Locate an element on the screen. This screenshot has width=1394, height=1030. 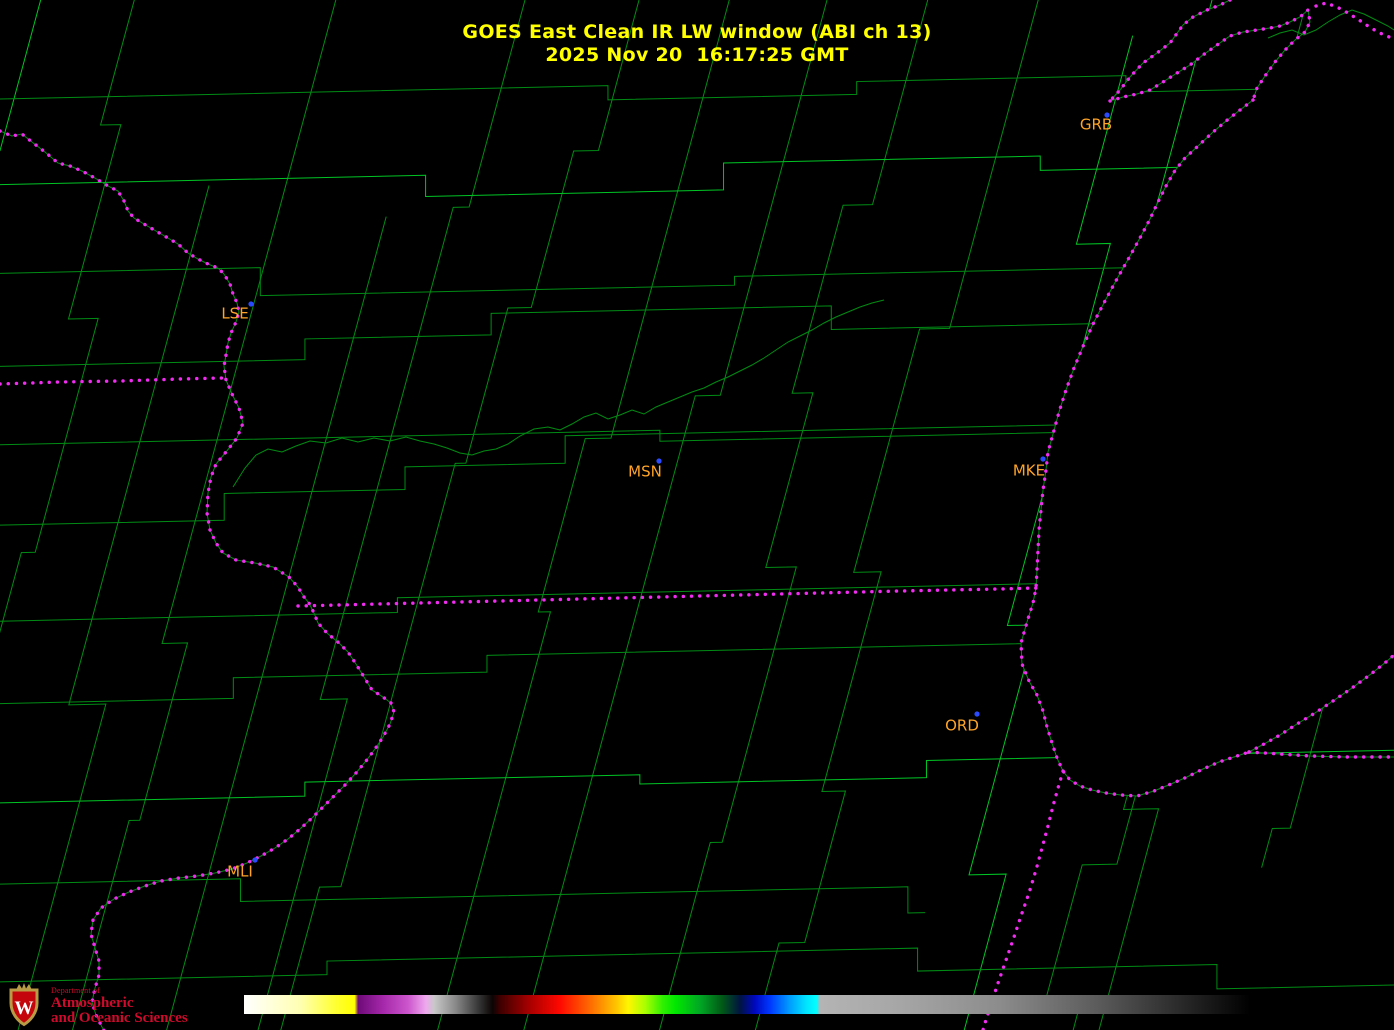
title-product-line: GOES East Clean IR LW window (ABI ch 13) is located at coordinates (697, 32).